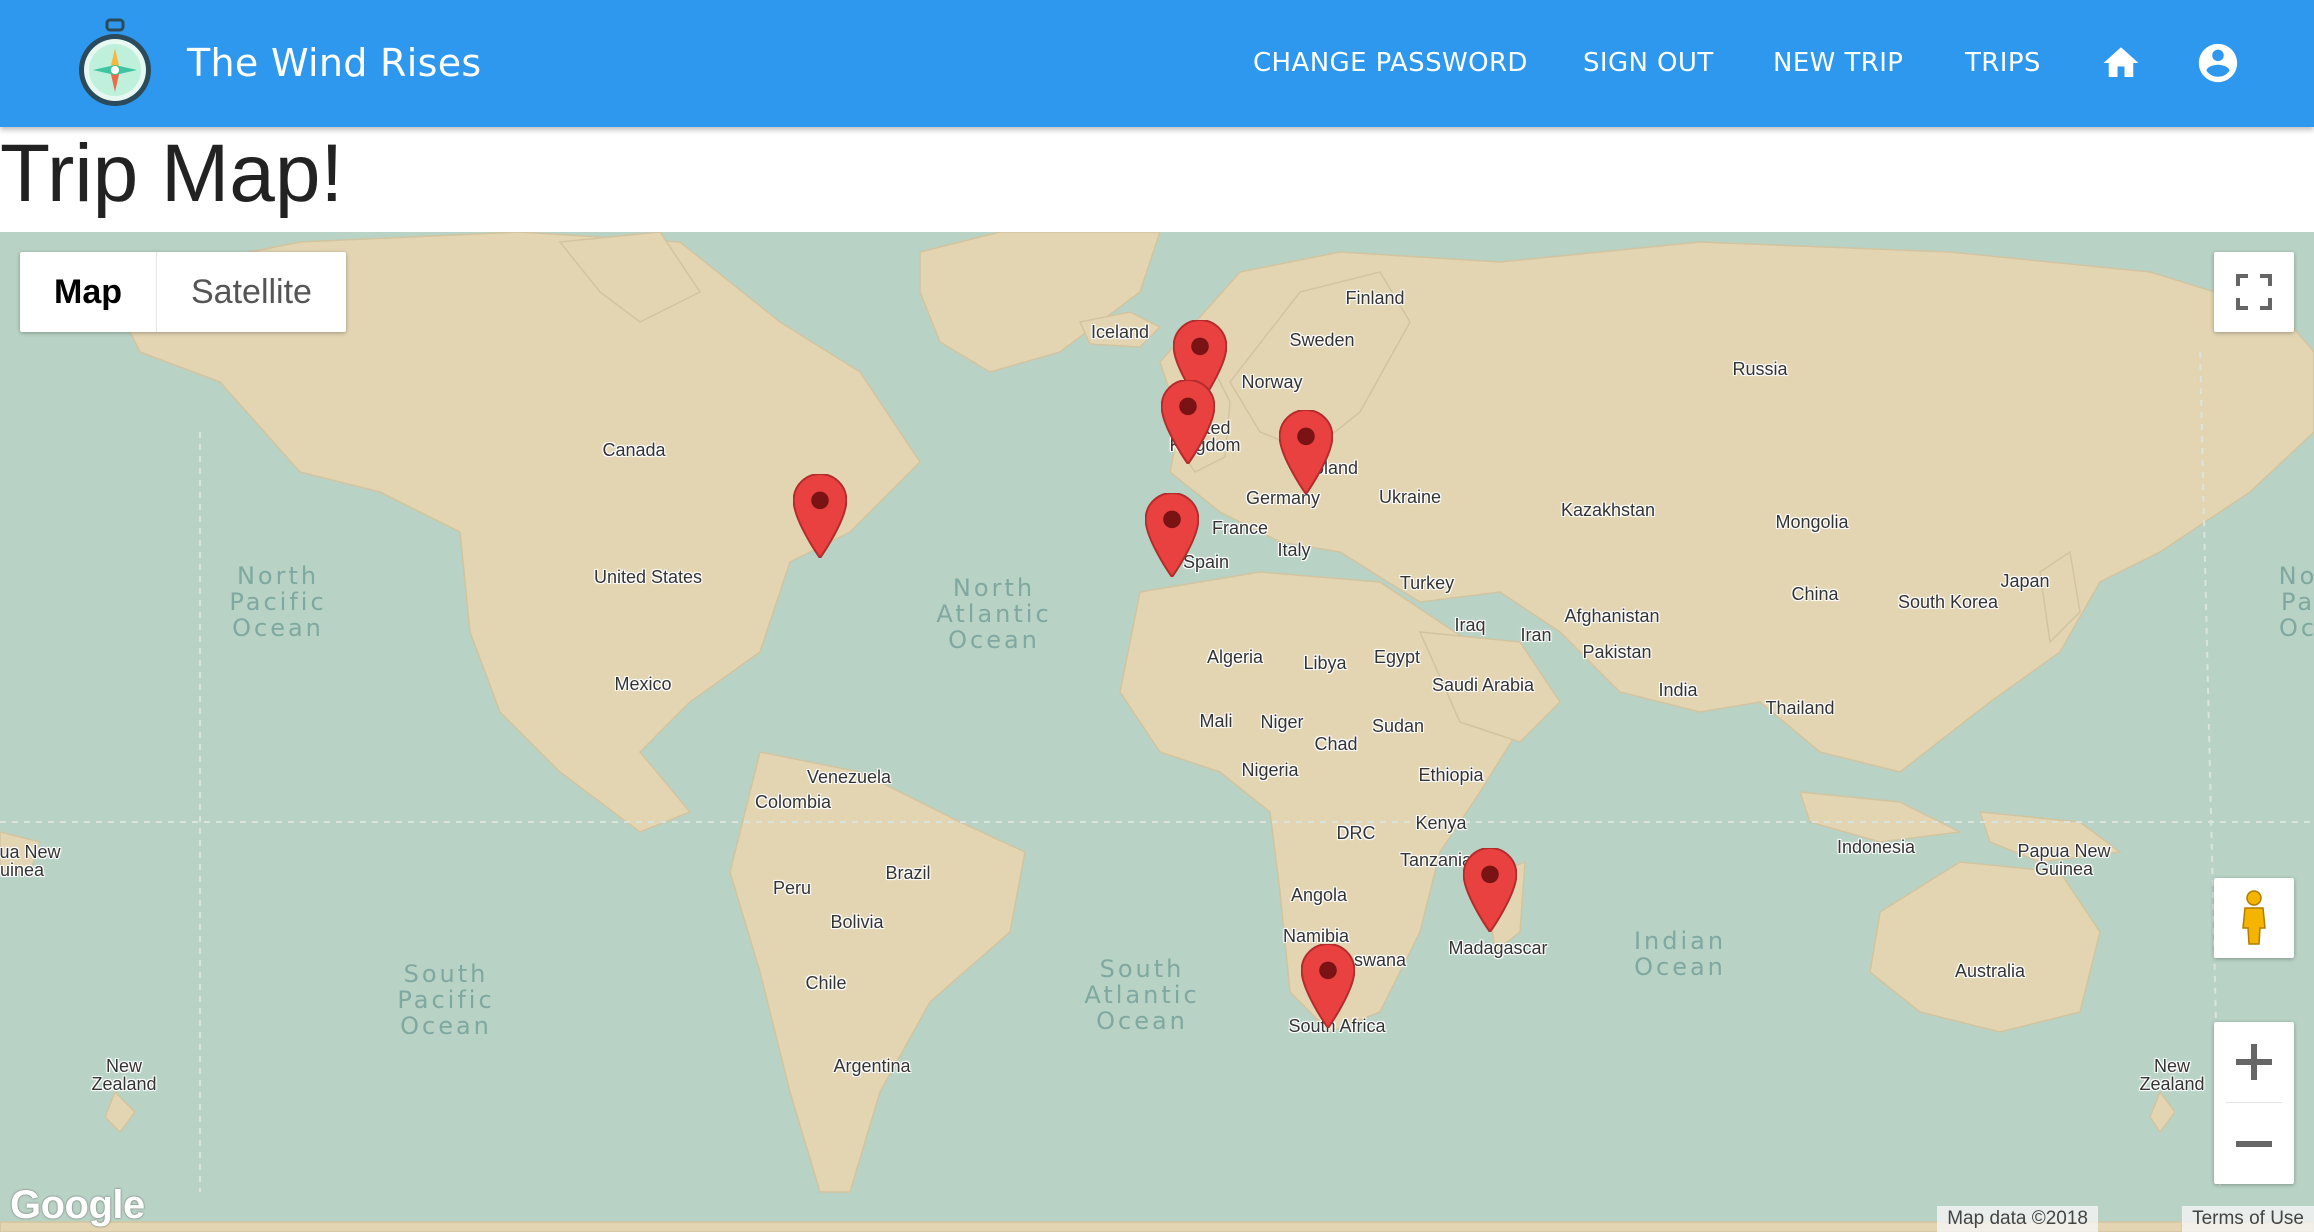  I want to click on map-type-satellite-button: Satellite, so click(251, 292).